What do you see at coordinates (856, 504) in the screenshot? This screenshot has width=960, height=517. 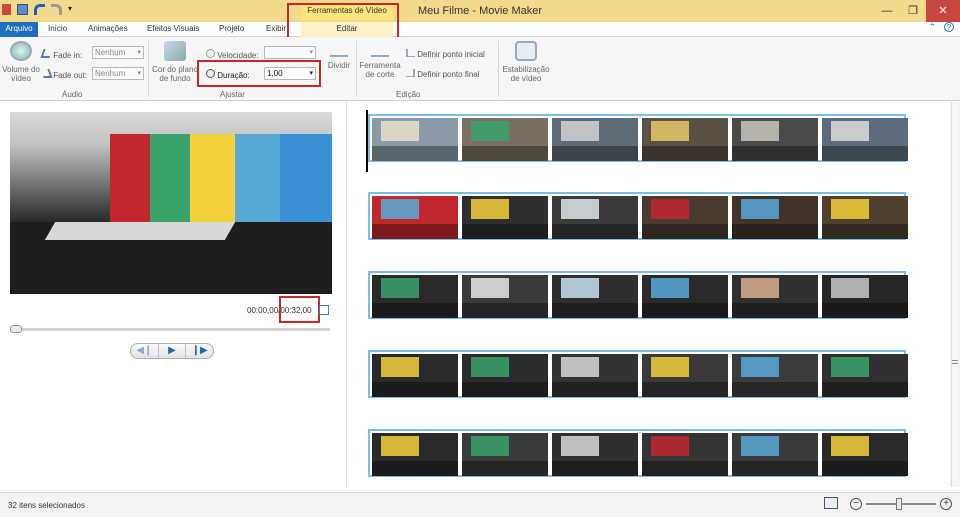 I see `zoom-out-button: −` at bounding box center [856, 504].